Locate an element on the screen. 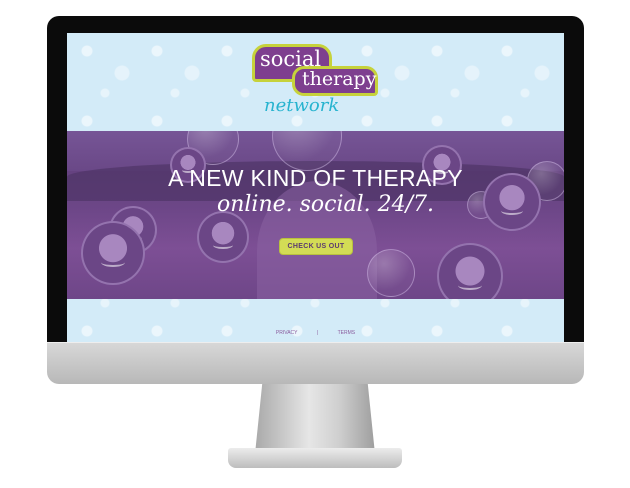  site-footer: PRIVACY | TERMS is located at coordinates (315, 320).